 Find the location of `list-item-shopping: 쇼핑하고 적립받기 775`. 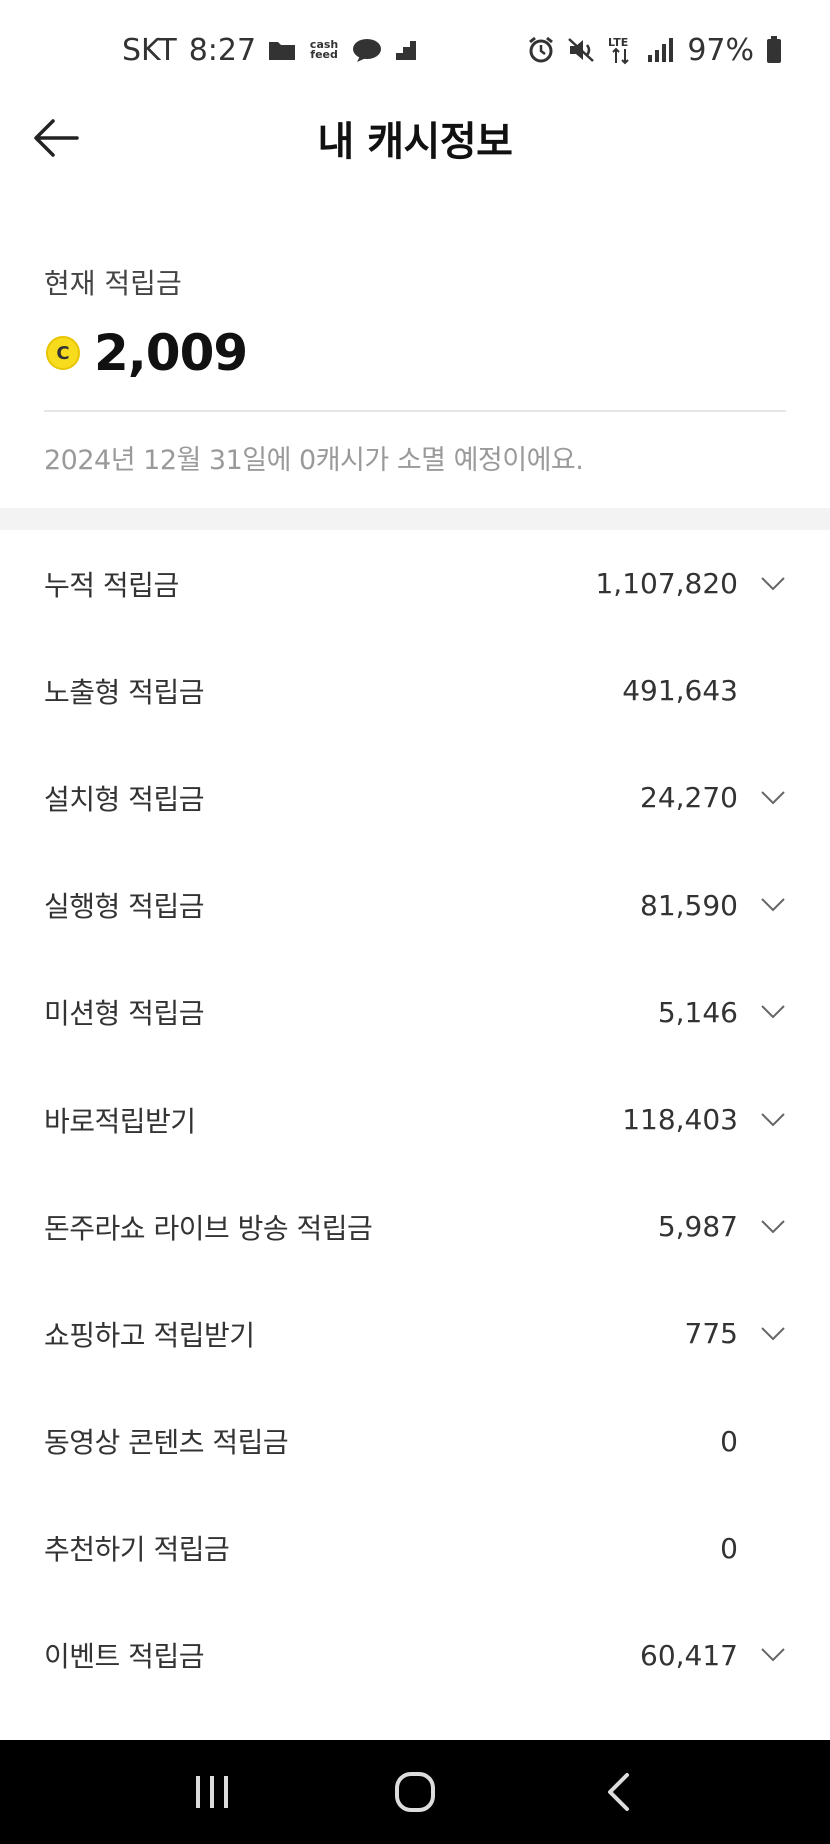

list-item-shopping: 쇼핑하고 적립받기 775 is located at coordinates (415, 1333).